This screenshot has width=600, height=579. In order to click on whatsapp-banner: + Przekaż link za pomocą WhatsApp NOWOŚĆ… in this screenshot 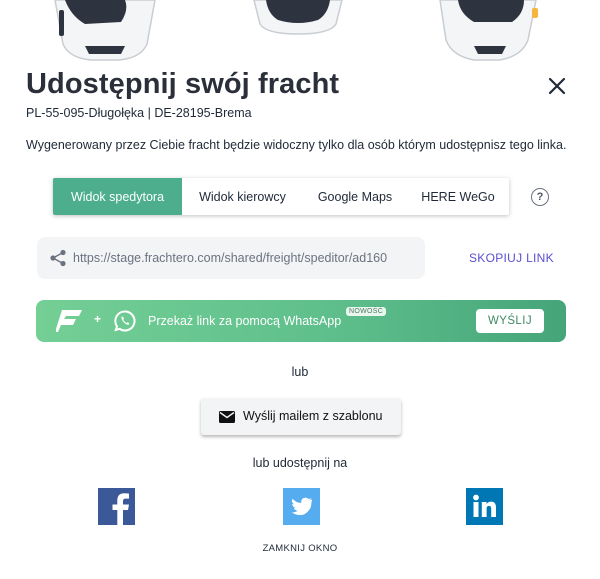, I will do `click(301, 321)`.